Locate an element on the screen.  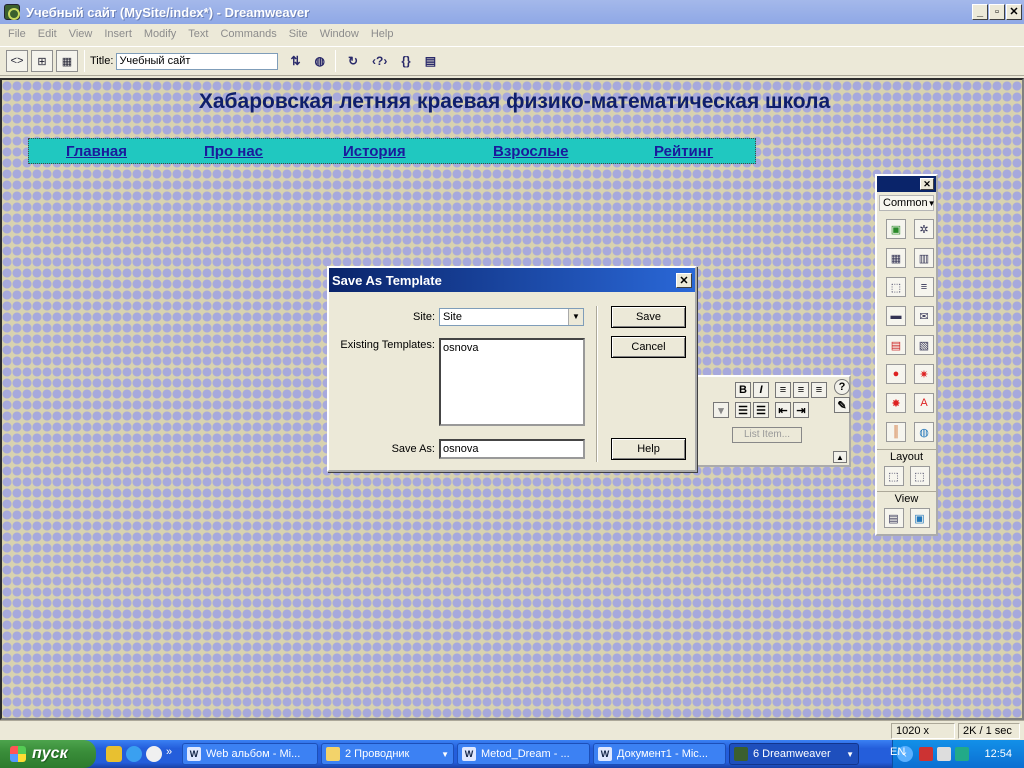
align-left-icon: ≡ is located at coordinates (783, 390).